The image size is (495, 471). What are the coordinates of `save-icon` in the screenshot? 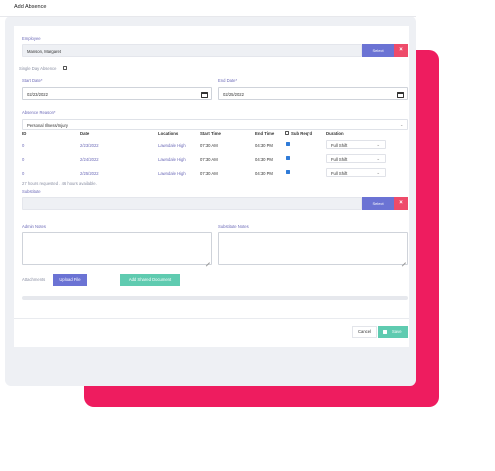 It's located at (385, 331).